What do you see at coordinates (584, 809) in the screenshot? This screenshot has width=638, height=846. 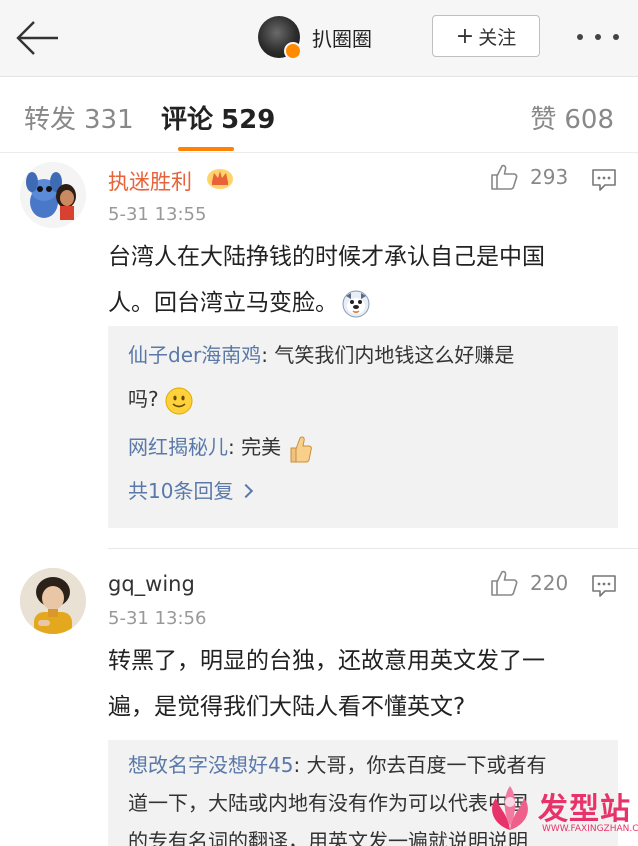 I see `watermark-text: 发型站` at bounding box center [584, 809].